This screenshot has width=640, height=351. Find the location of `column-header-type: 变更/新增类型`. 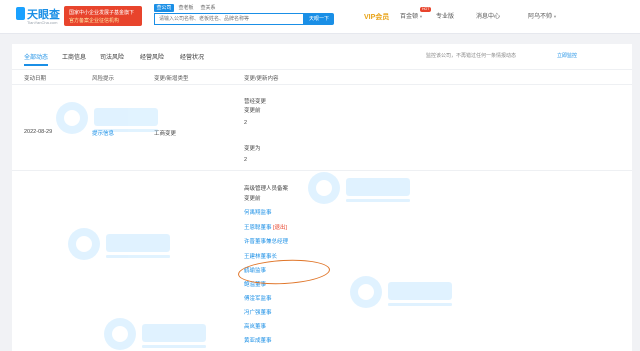

column-header-type: 变更/新增类型 is located at coordinates (171, 79).